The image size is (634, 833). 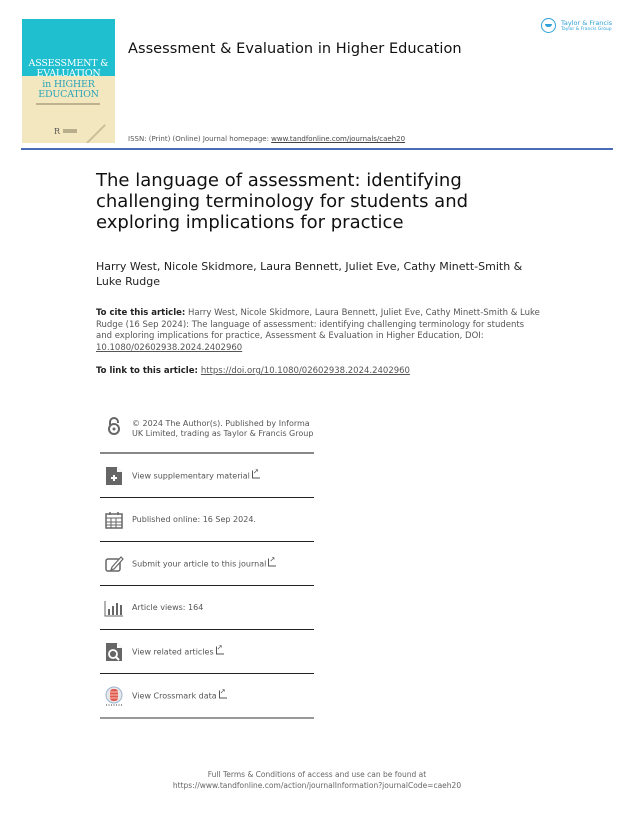 What do you see at coordinates (199, 563) in the screenshot?
I see `submit-label: Submit your article to this journal` at bounding box center [199, 563].